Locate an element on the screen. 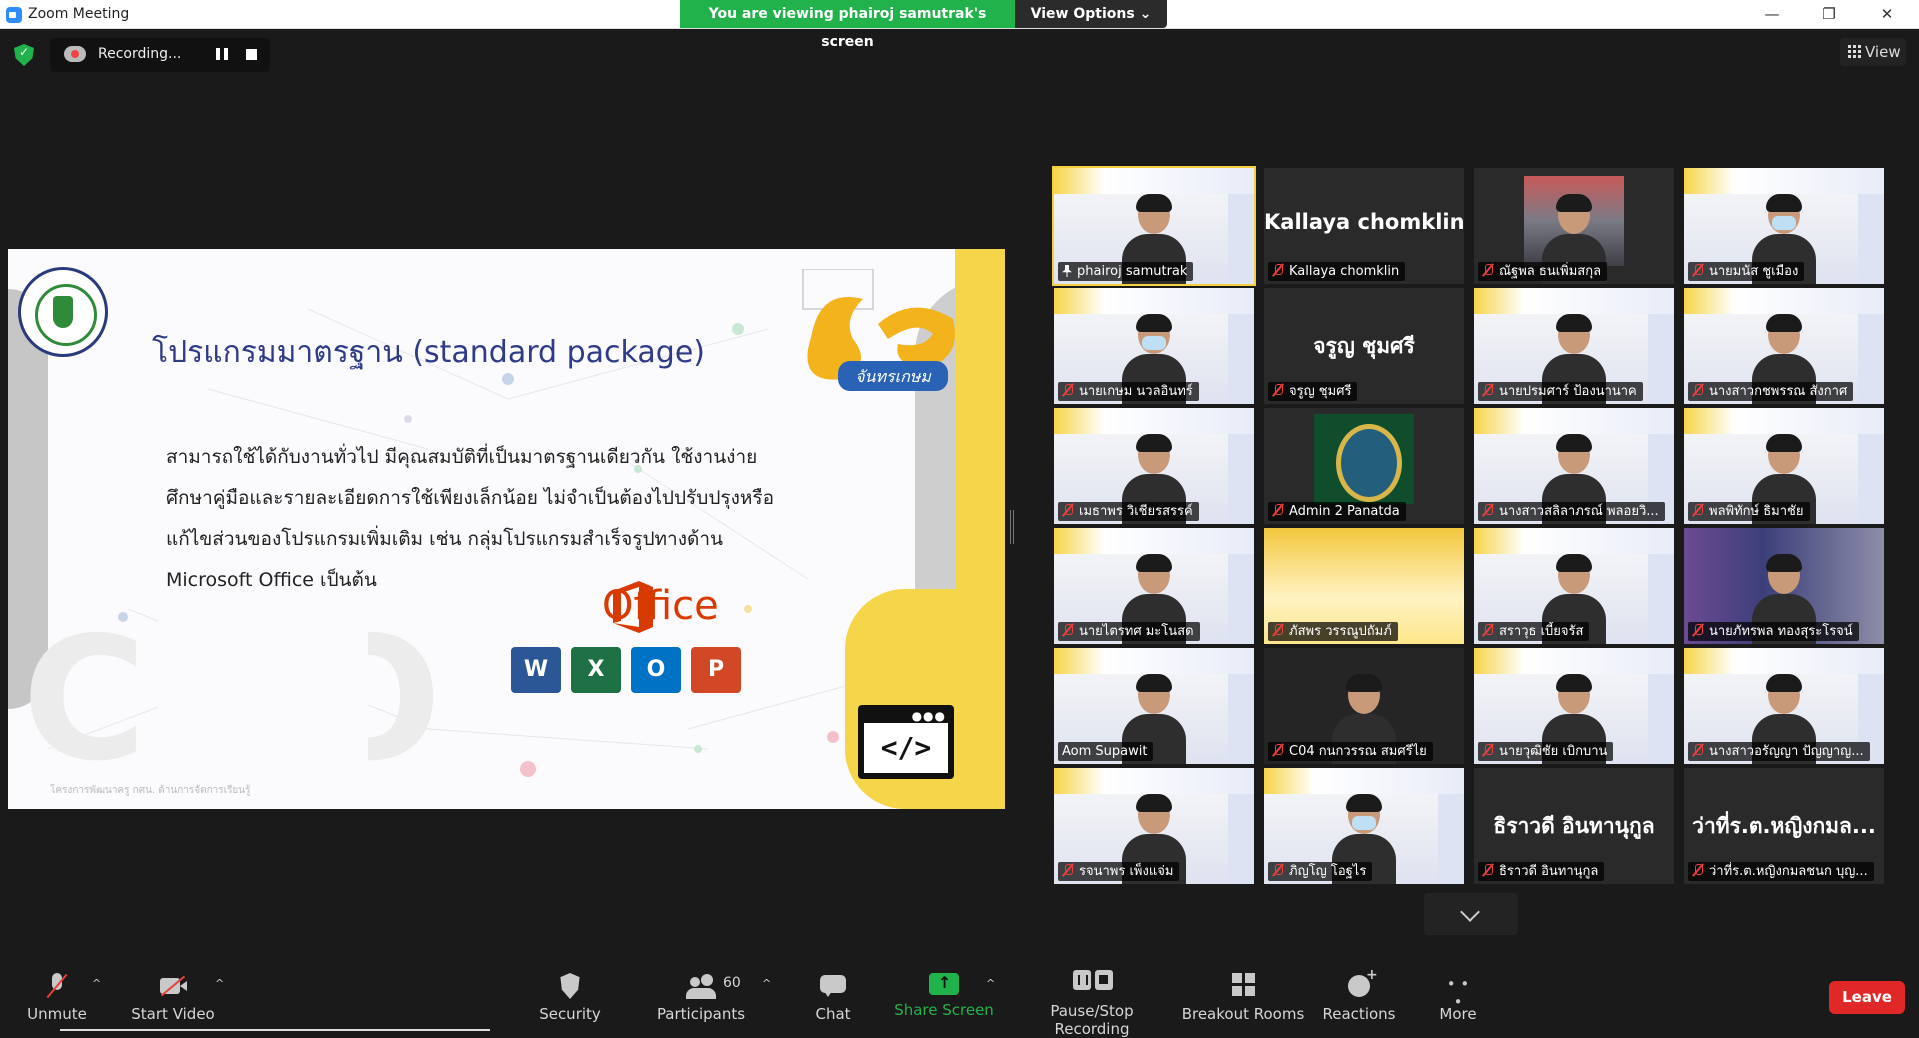 This screenshot has width=1919, height=1038. participant-tile: รจนาพร เพ็งแจ่ม is located at coordinates (1154, 826).